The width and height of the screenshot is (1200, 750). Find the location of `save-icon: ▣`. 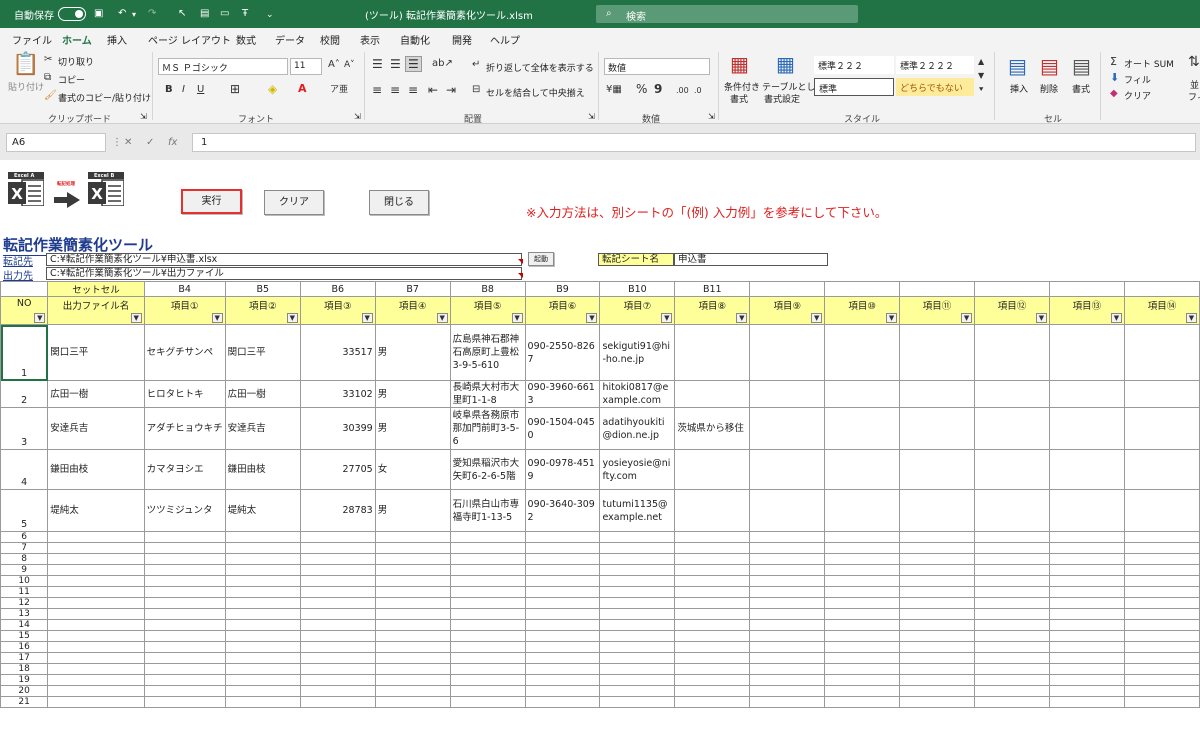

save-icon: ▣ is located at coordinates (98, 14).